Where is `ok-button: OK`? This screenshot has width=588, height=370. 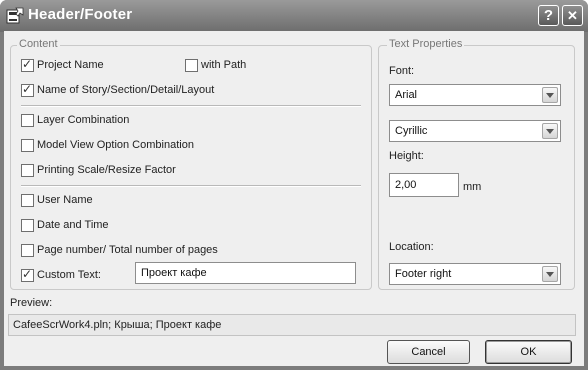 ok-button: OK is located at coordinates (528, 352).